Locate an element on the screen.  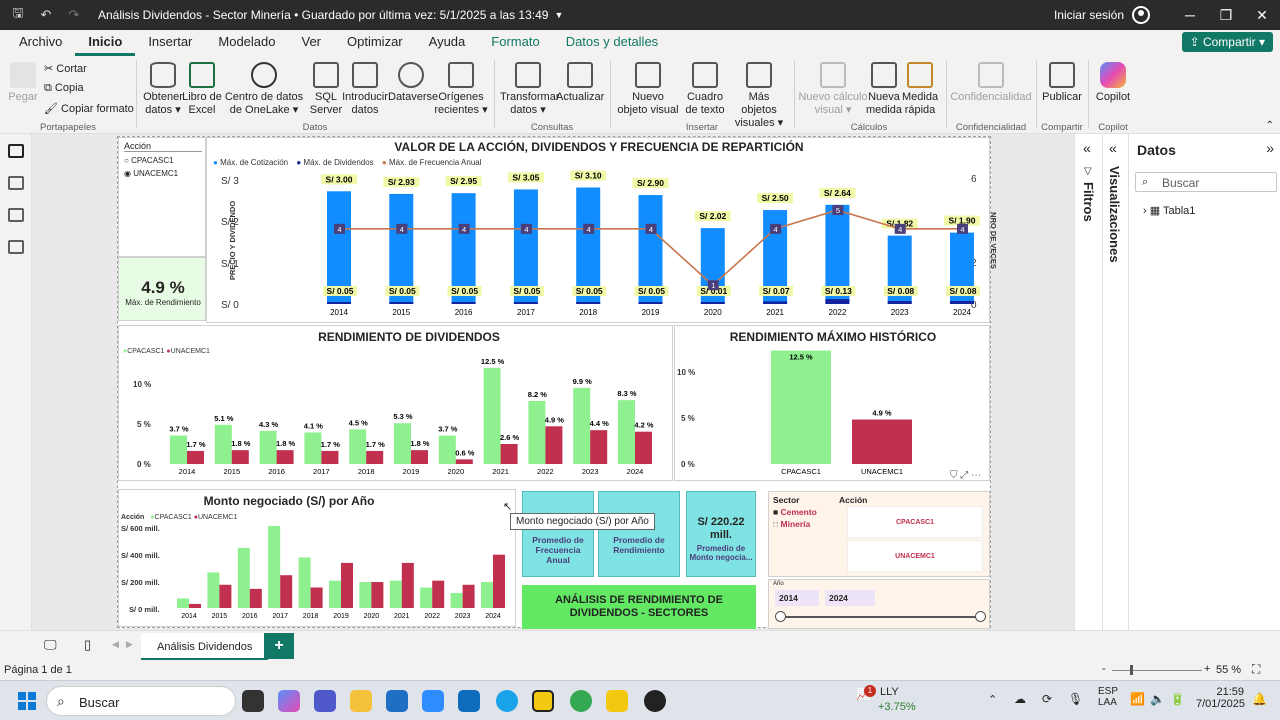
new-visual-button: Nuevo objeto visual is located at coordinates (648, 89).